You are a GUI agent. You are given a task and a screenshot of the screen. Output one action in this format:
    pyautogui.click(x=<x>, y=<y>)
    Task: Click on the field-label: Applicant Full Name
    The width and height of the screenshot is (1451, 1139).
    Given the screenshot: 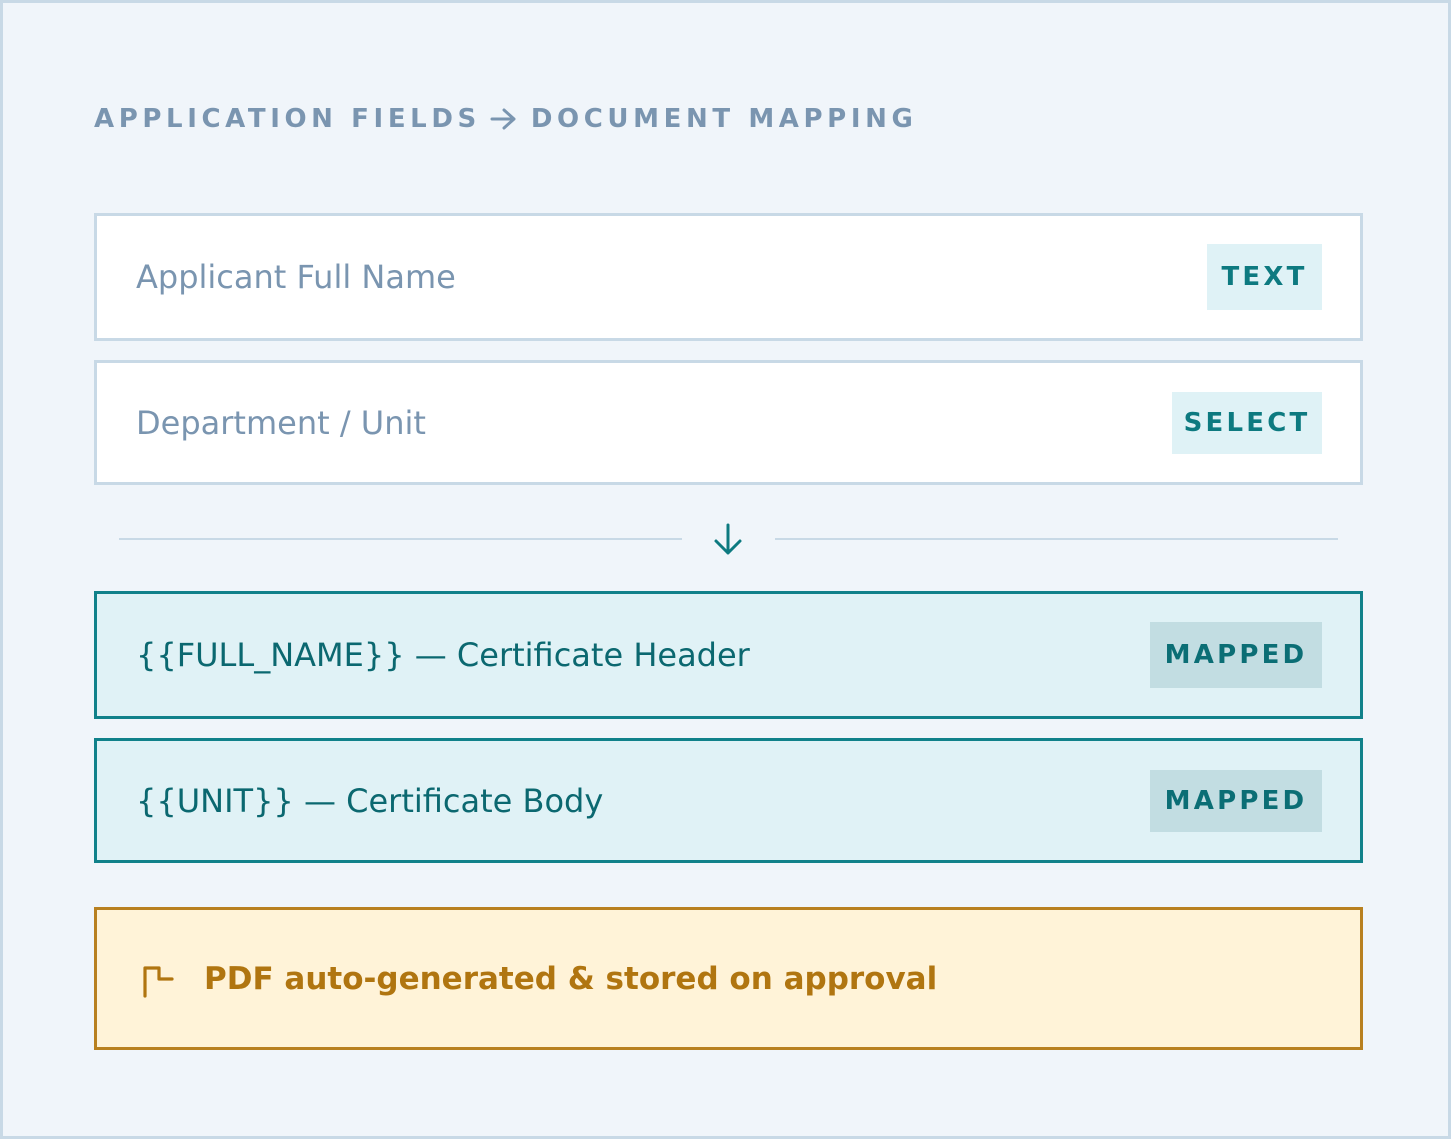 What is the action you would take?
    pyautogui.click(x=296, y=277)
    